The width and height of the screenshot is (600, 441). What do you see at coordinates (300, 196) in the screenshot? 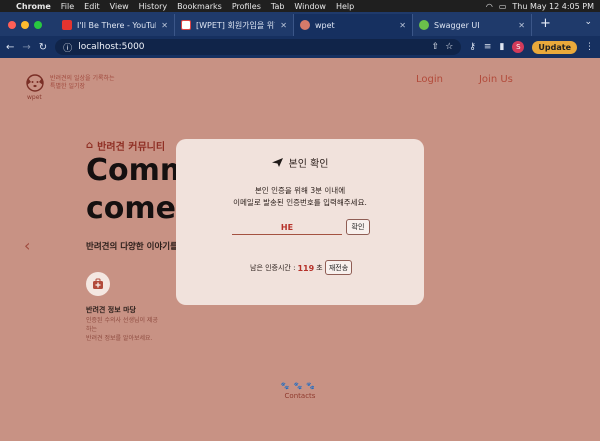
I see `modal-description: 본인 인증을 위해 3분 이내에 이메일로 발송된 인증번호를 입력해주세요.` at bounding box center [300, 196].